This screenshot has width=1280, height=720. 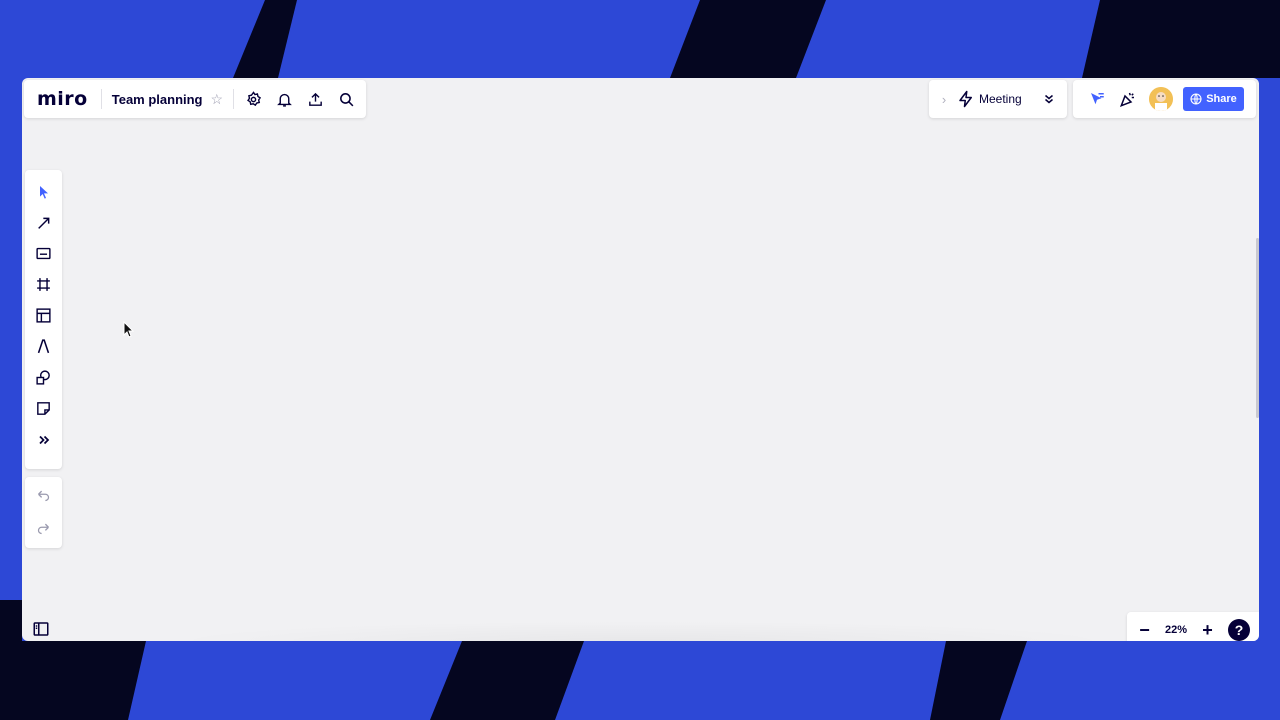 I want to click on miro-logo: miro, so click(x=62, y=99).